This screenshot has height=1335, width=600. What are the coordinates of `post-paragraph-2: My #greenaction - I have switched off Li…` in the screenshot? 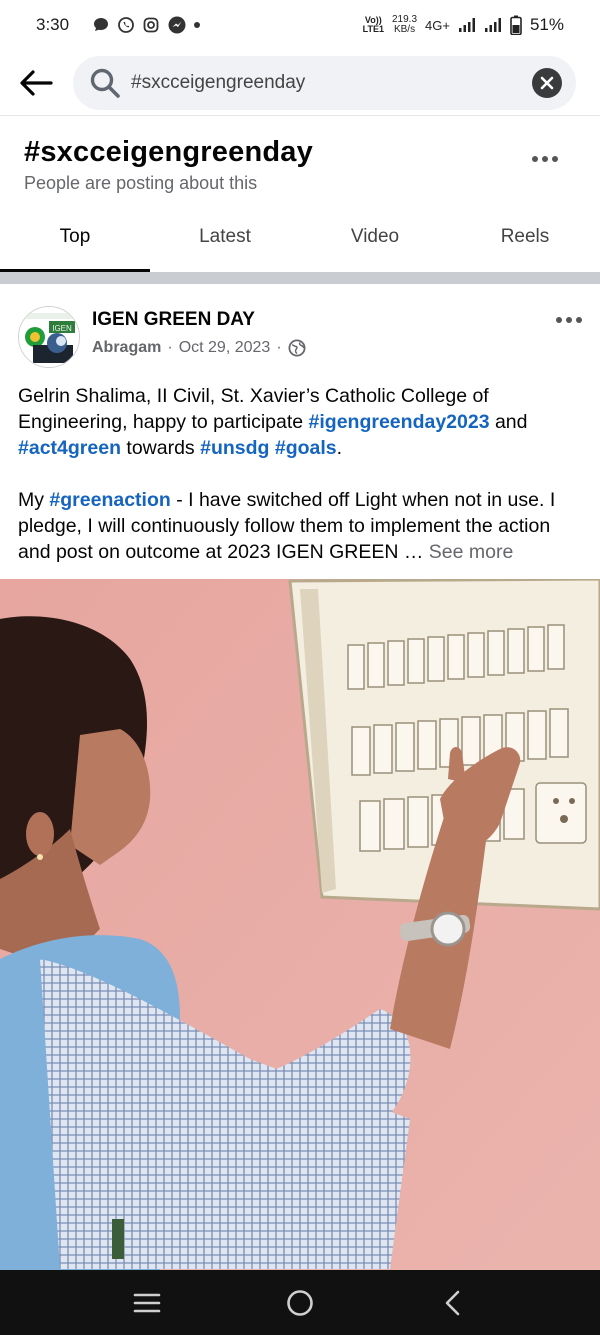 It's located at (287, 526).